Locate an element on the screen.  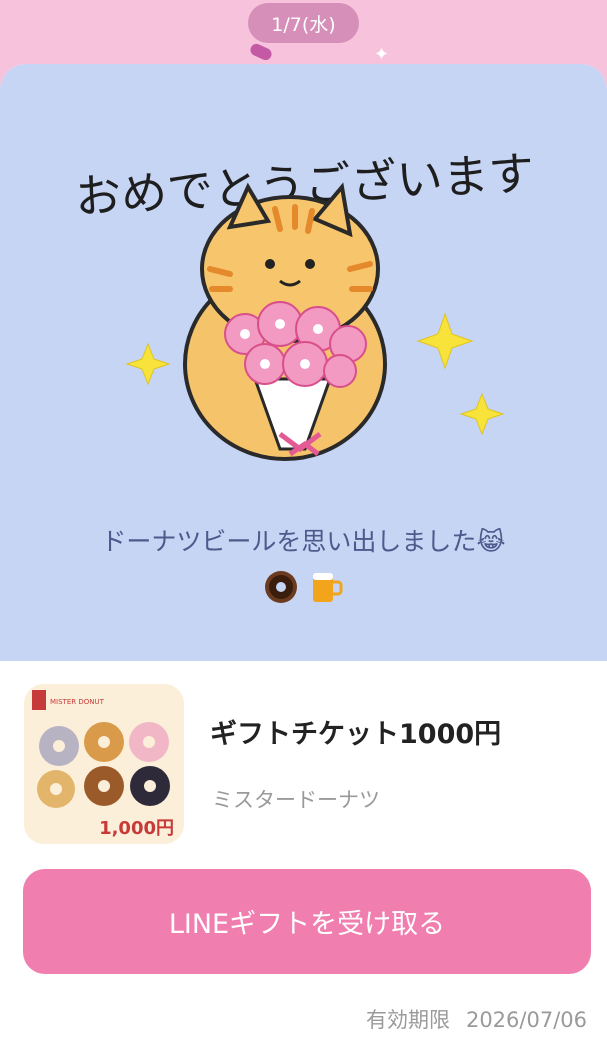
sparkle-decoration: ✦ is located at coordinates (382, 54).